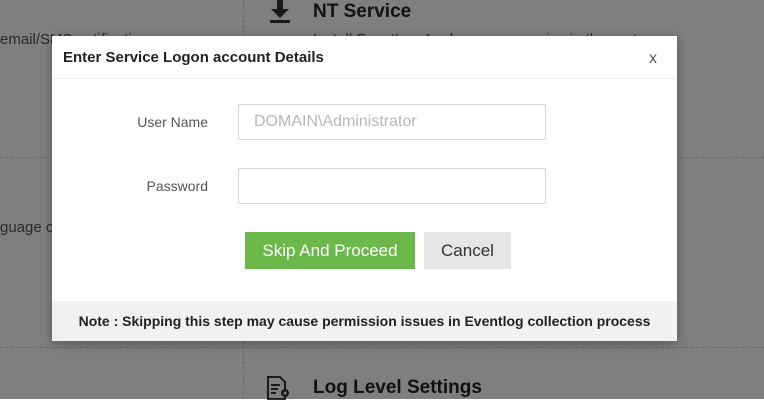 Image resolution: width=764 pixels, height=405 pixels. Describe the element at coordinates (364, 57) in the screenshot. I see `dialog-header: Enter Service Logon account Details x` at that location.